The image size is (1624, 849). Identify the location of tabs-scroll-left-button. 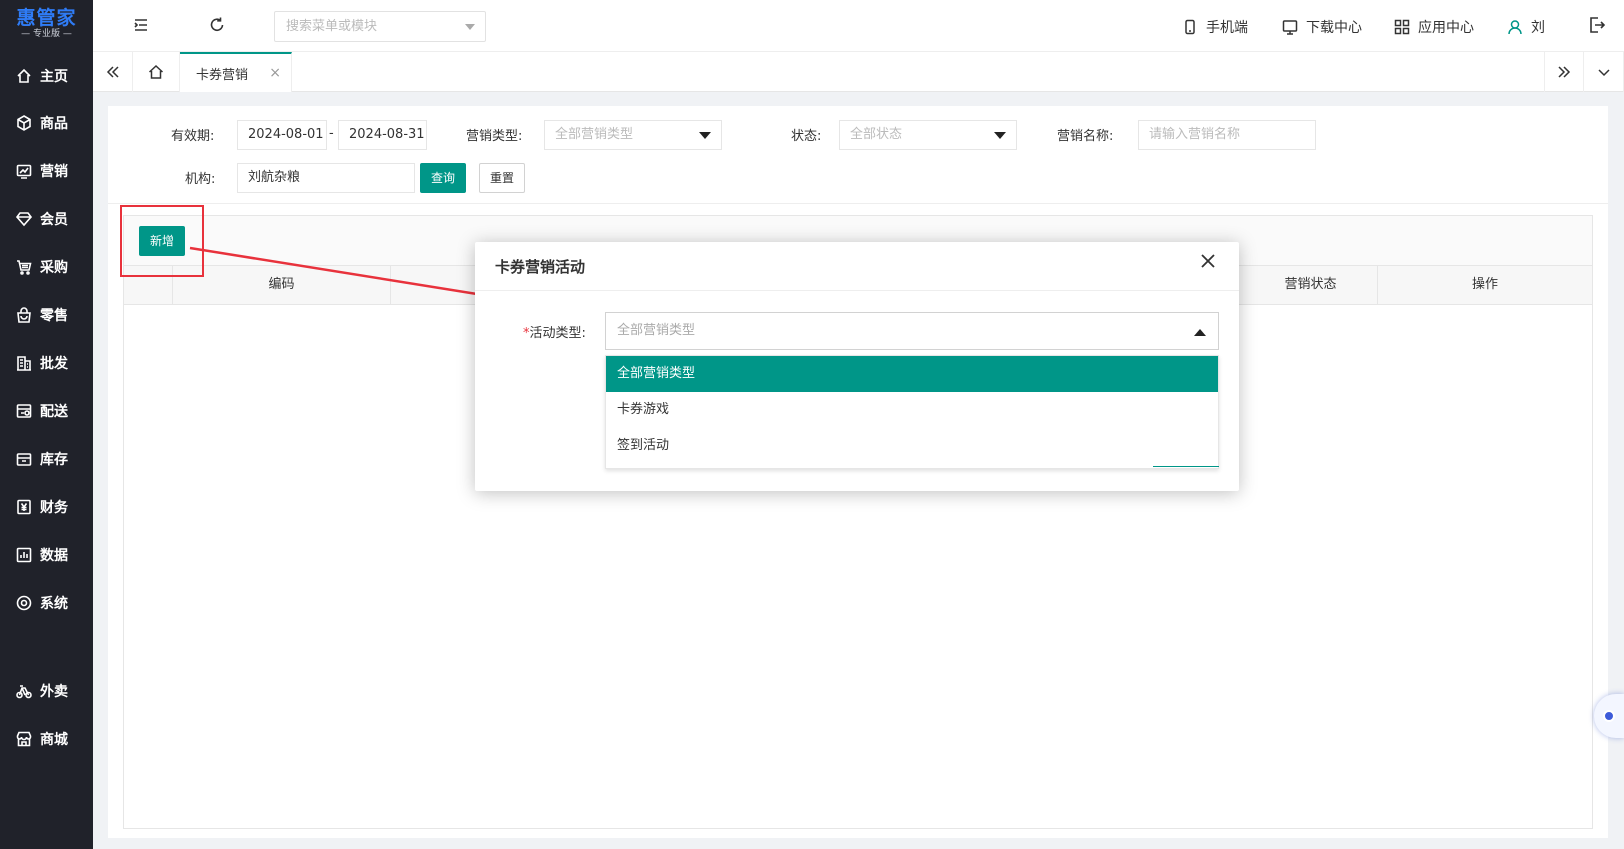
(113, 72).